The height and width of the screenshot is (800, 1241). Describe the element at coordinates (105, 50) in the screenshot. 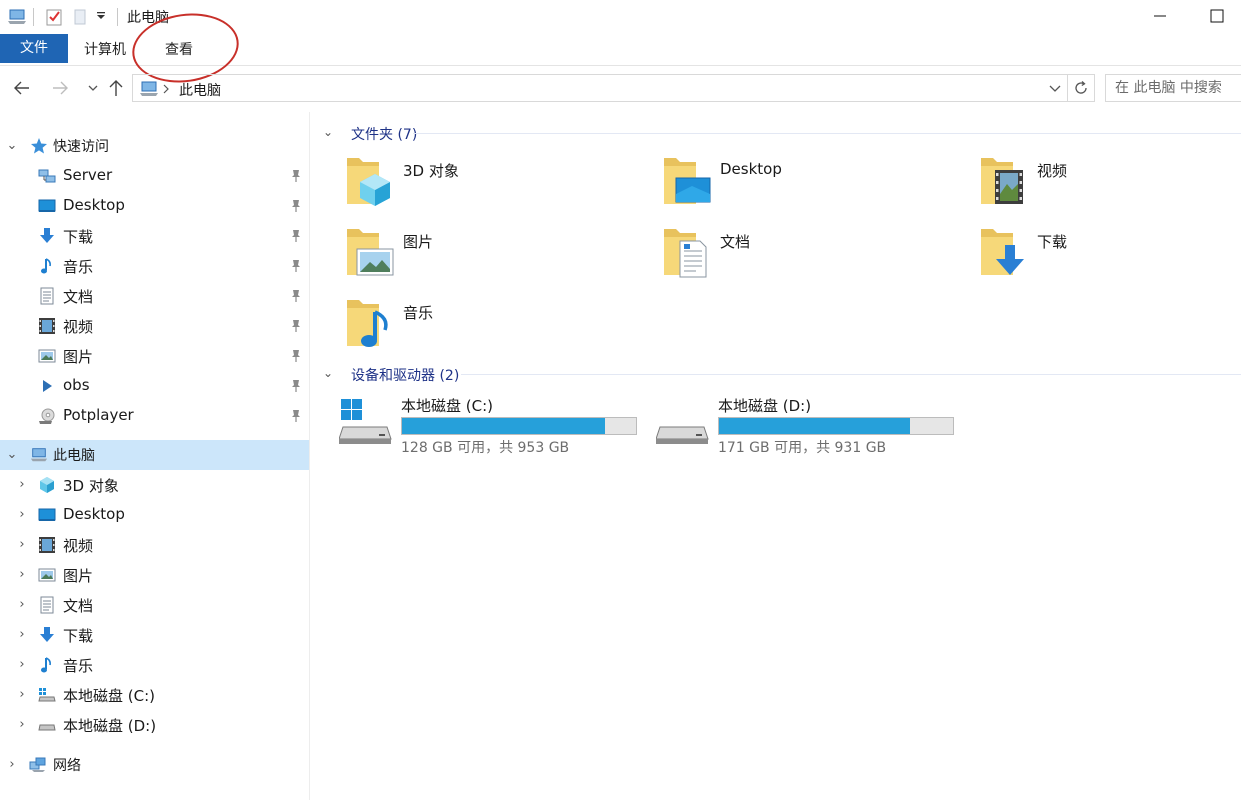

I see `tab-computer: 计算机` at that location.